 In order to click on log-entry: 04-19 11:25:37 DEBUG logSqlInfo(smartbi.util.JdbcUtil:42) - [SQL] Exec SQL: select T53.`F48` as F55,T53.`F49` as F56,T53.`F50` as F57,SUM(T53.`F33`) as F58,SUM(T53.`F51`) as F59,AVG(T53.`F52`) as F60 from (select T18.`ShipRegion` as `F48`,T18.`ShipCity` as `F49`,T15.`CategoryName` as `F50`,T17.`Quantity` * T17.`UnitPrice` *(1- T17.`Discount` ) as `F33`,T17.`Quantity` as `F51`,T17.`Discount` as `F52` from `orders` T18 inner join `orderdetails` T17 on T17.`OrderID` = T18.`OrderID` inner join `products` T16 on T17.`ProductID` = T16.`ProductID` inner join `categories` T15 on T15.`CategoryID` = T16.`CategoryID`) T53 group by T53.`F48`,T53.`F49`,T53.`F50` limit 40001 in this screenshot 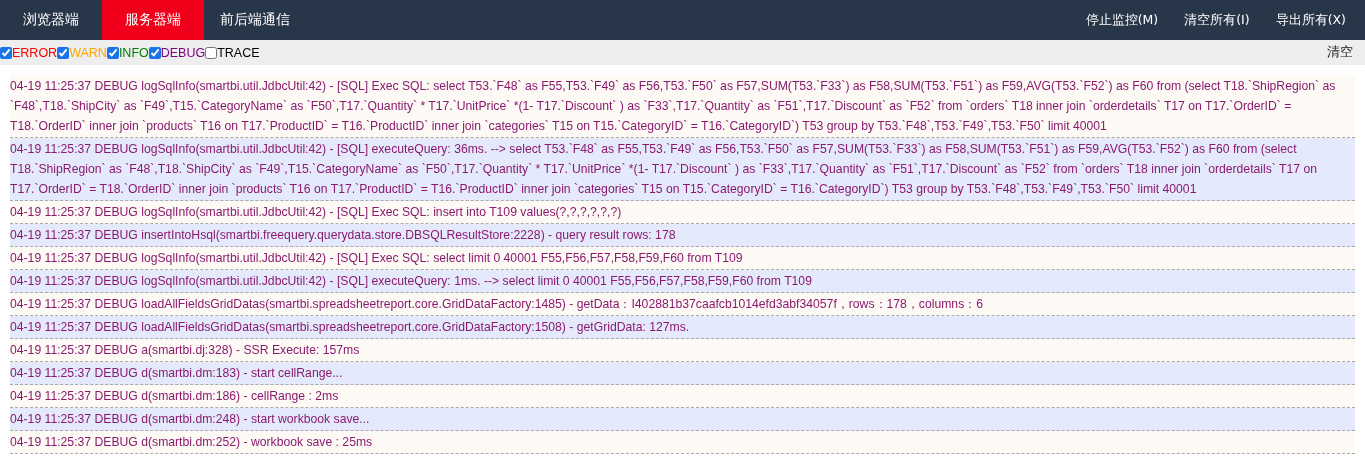, I will do `click(682, 106)`.